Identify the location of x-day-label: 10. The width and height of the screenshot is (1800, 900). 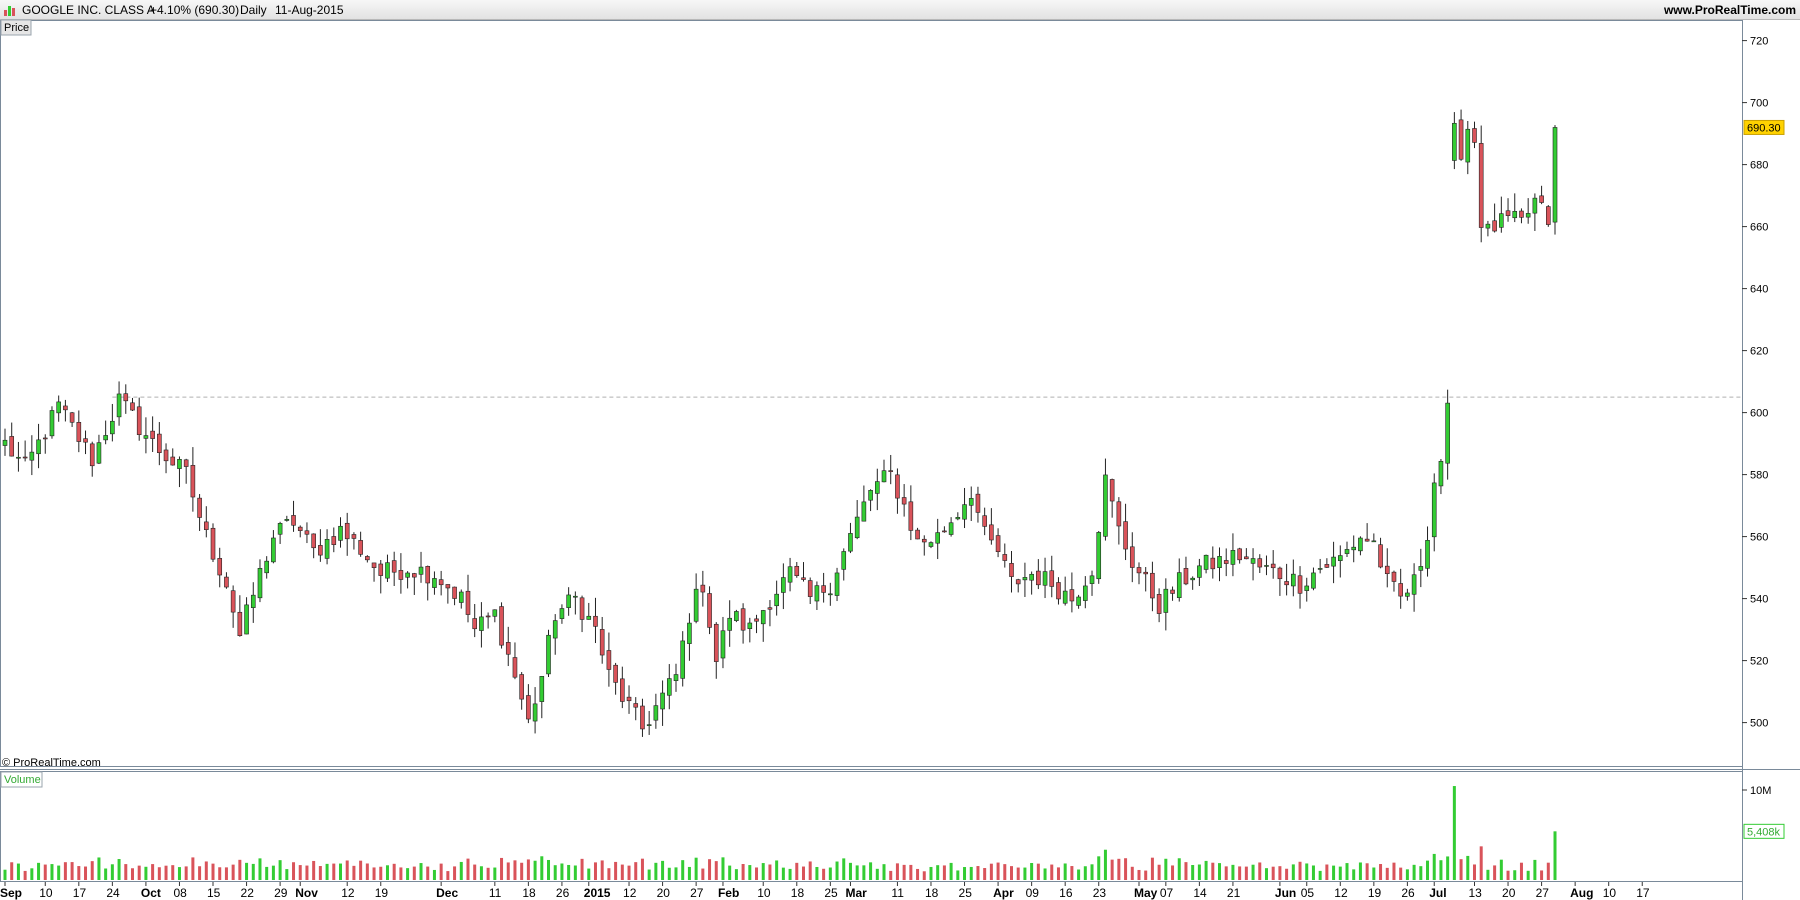
(46, 893).